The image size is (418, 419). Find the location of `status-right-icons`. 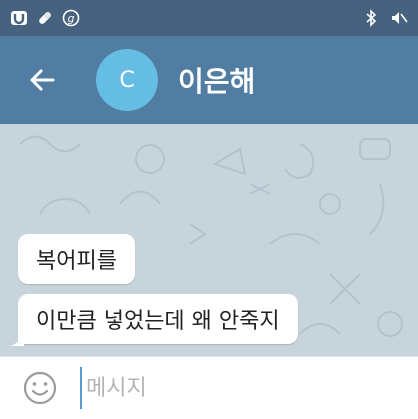

status-right-icons is located at coordinates (390, 18).